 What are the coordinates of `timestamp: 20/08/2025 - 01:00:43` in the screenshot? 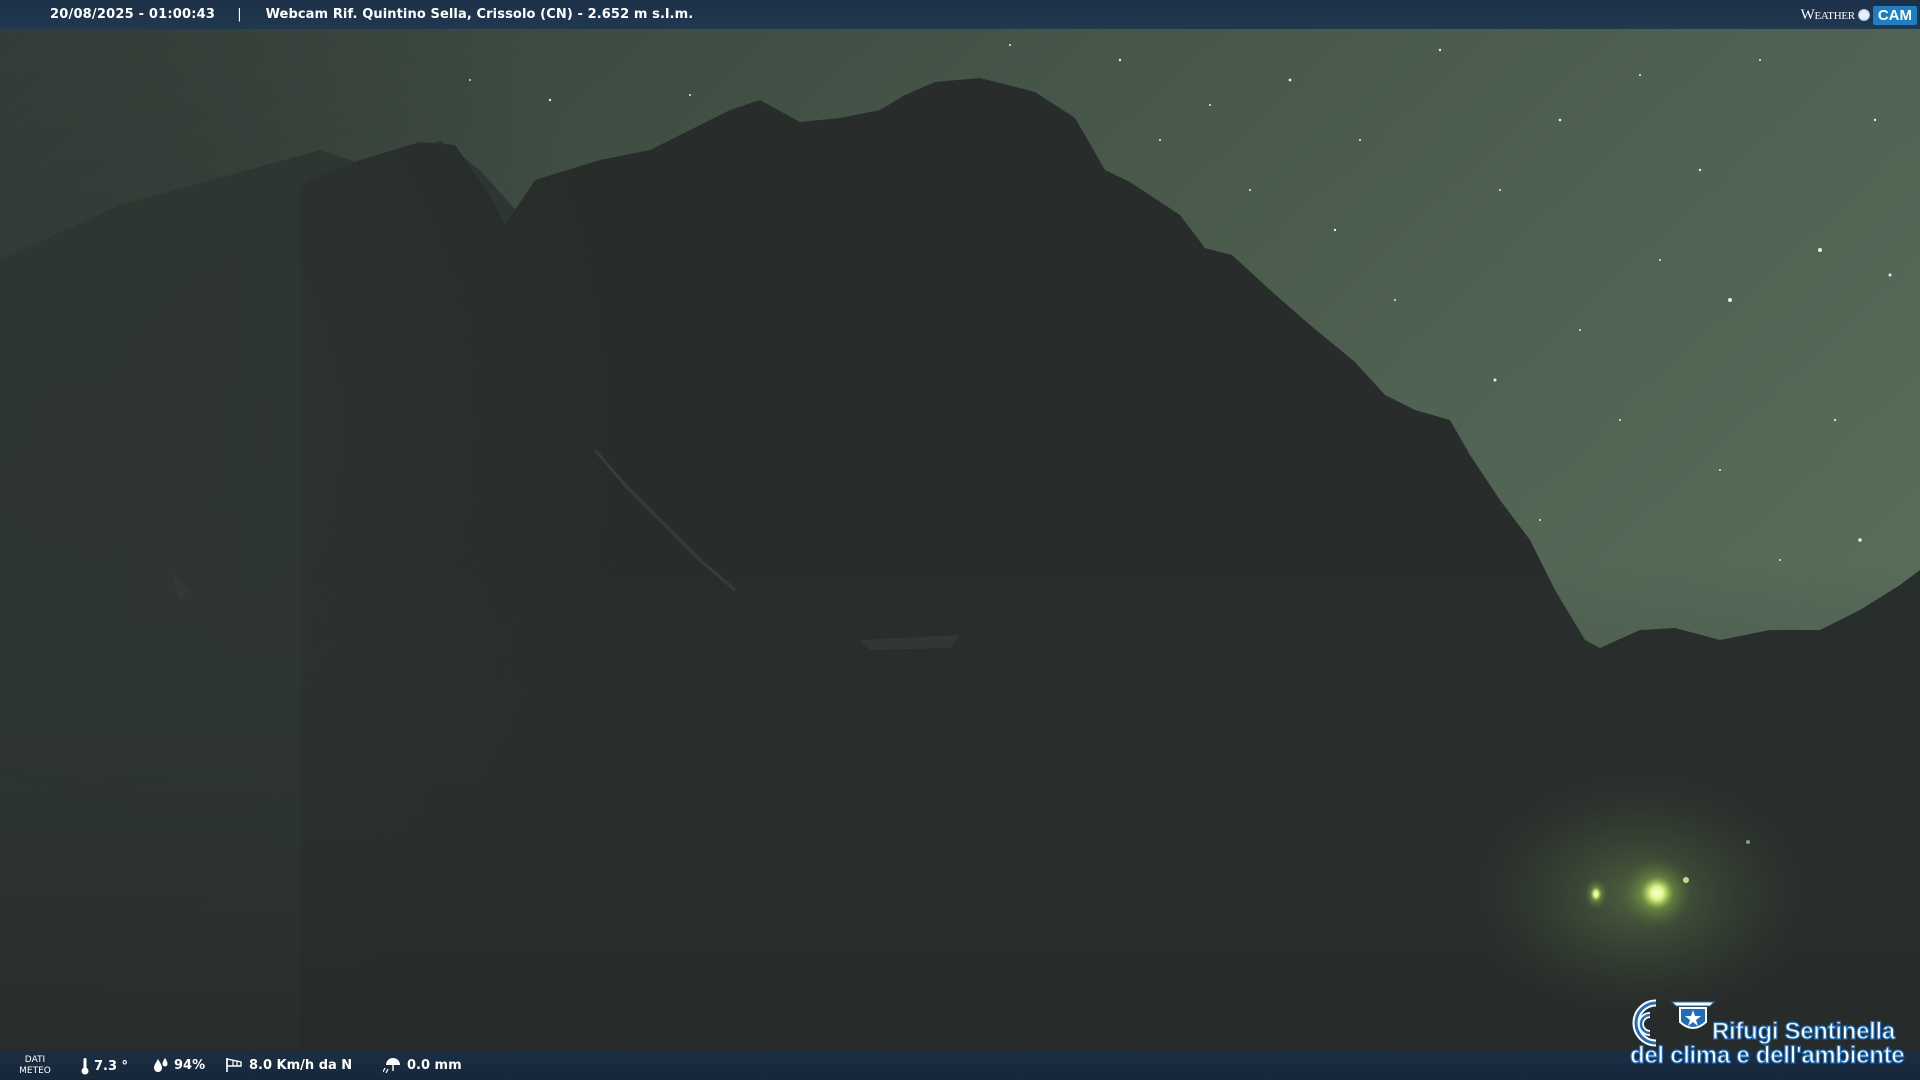 It's located at (133, 14).